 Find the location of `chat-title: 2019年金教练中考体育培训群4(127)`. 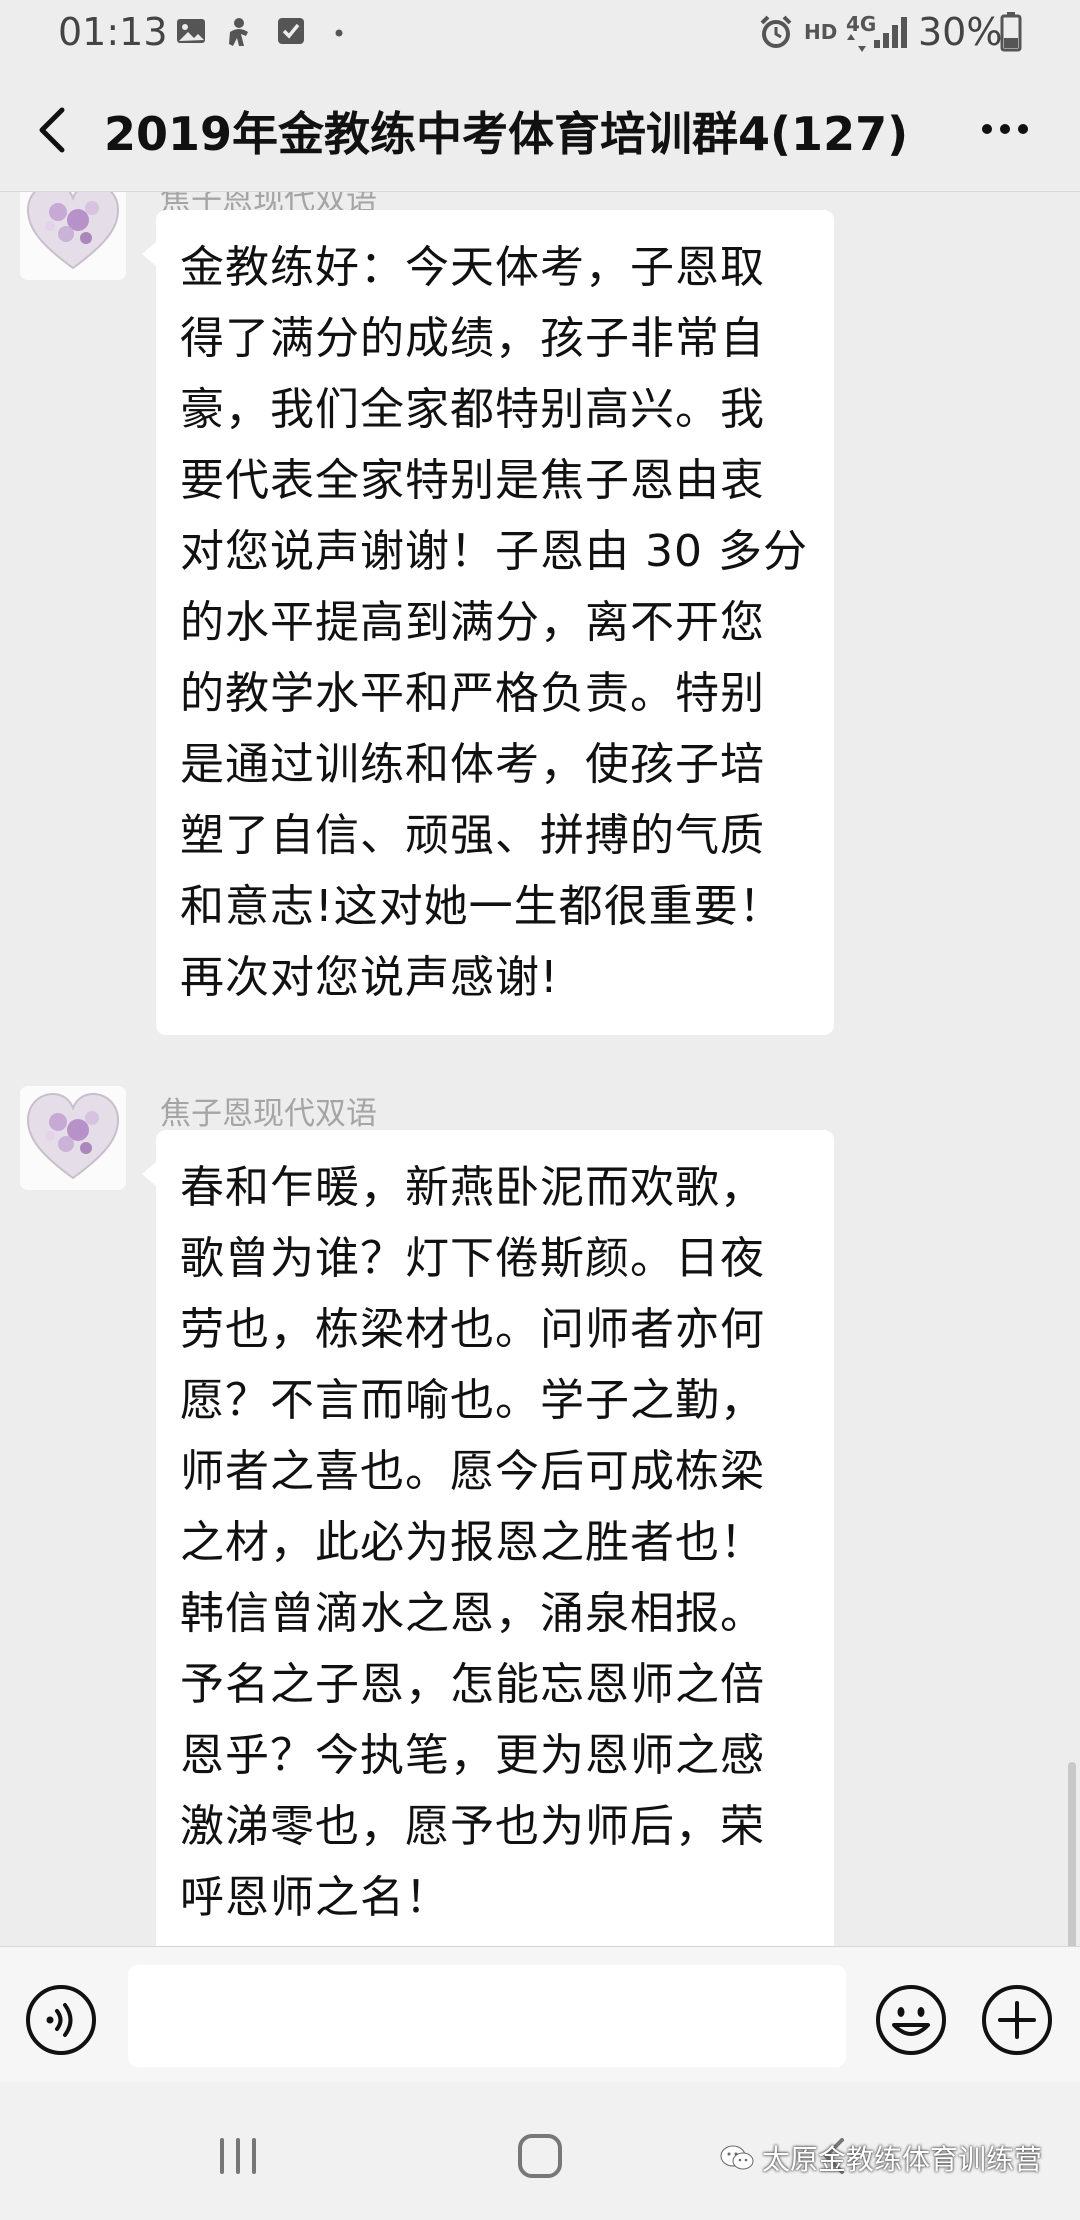

chat-title: 2019年金教练中考体育培训群4(127) is located at coordinates (506, 134).